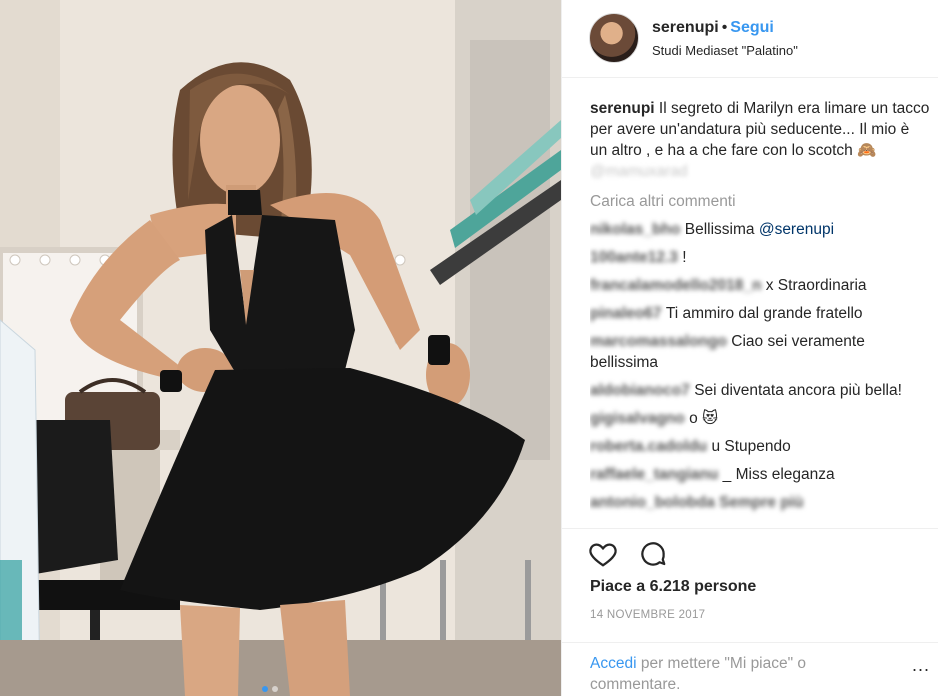  I want to click on comment-username: francalamodello2018_n, so click(678, 285).